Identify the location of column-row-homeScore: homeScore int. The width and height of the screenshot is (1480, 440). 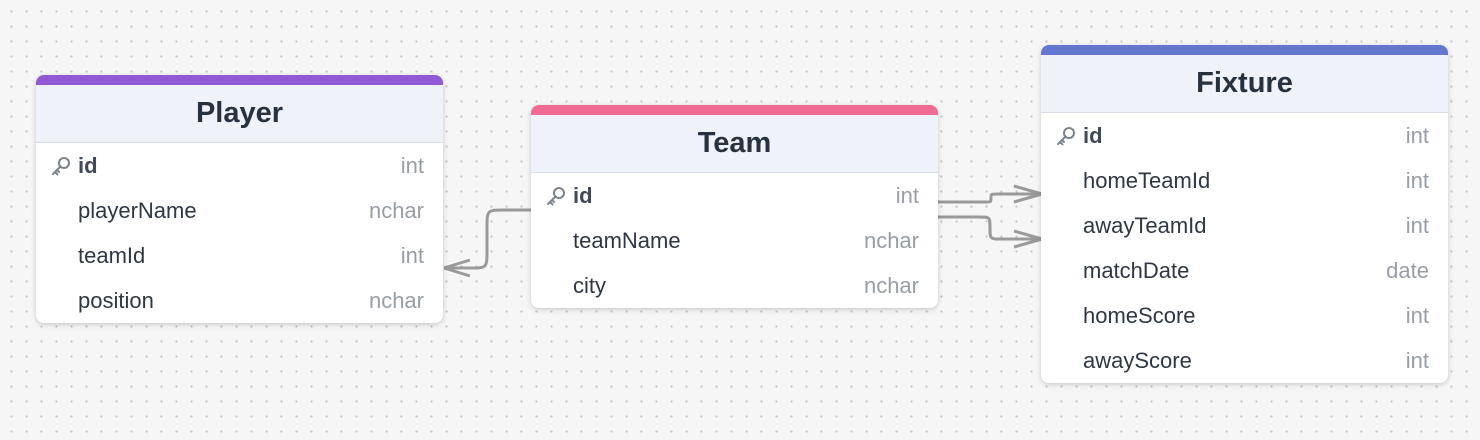
(1244, 315).